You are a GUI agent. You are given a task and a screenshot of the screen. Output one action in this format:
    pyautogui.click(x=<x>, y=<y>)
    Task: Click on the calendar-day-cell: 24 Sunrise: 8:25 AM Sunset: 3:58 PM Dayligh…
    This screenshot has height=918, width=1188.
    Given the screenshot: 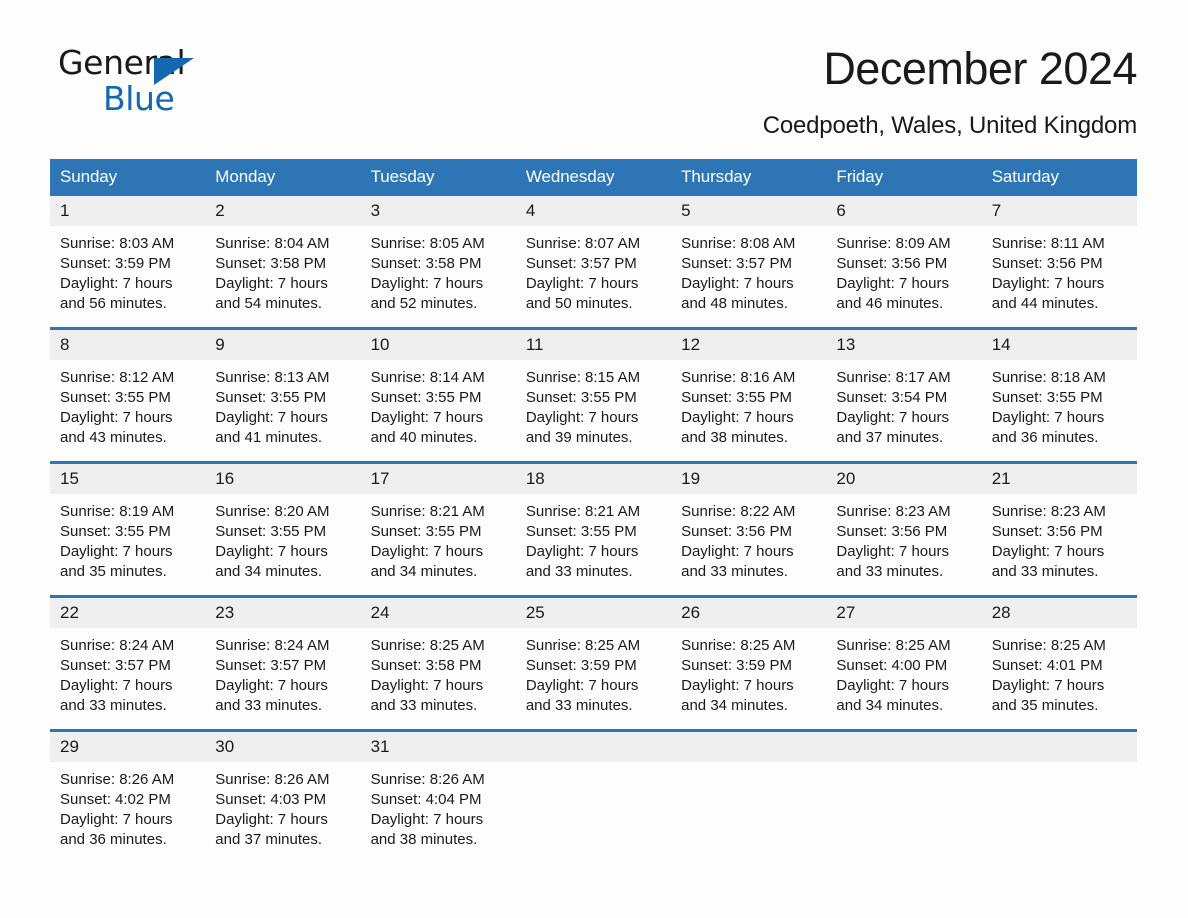 What is the action you would take?
    pyautogui.click(x=438, y=663)
    